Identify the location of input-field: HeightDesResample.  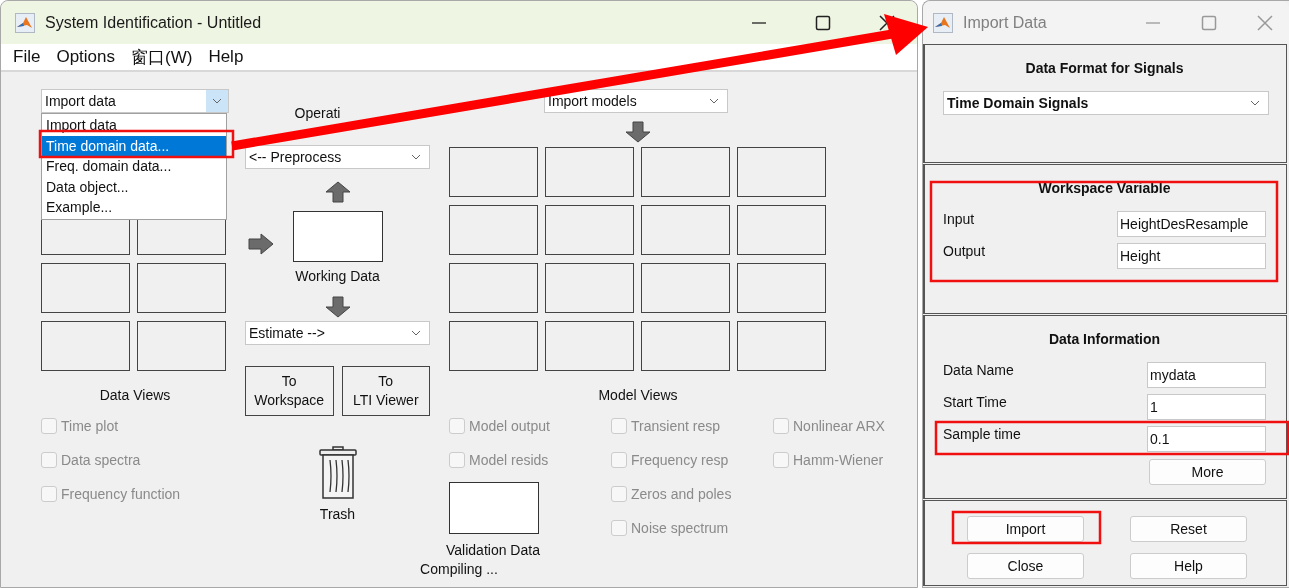
(1191, 224).